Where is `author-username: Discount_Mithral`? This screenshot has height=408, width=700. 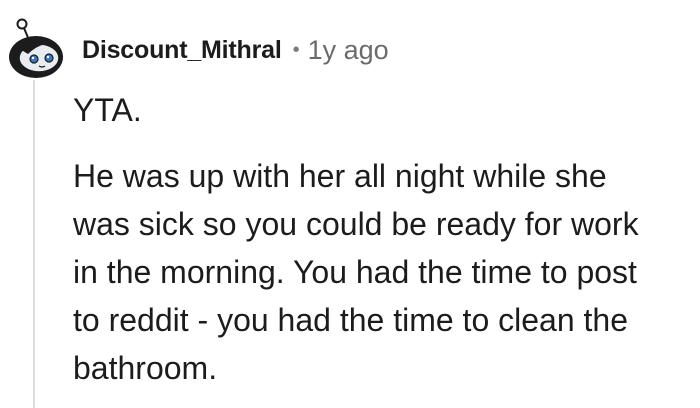
author-username: Discount_Mithral is located at coordinates (182, 50).